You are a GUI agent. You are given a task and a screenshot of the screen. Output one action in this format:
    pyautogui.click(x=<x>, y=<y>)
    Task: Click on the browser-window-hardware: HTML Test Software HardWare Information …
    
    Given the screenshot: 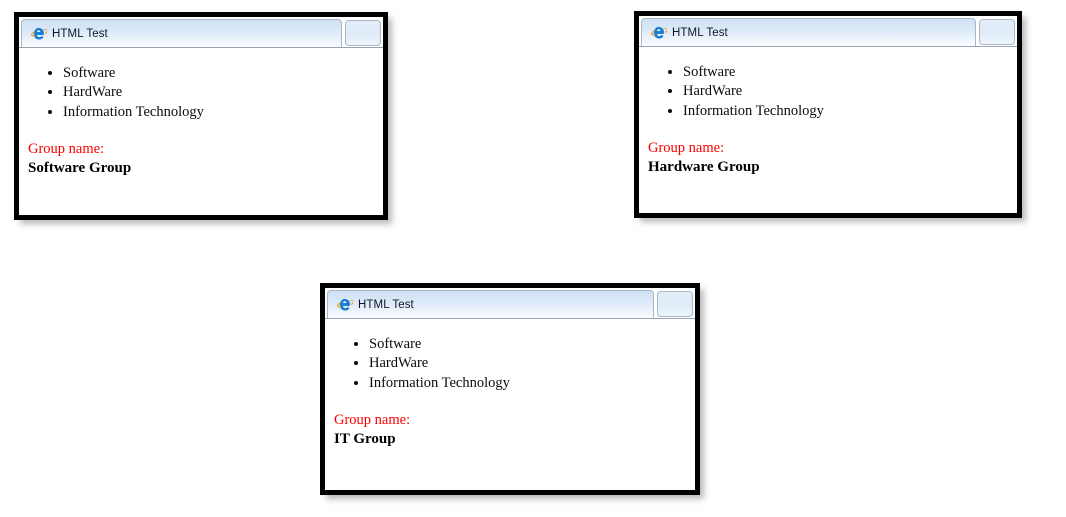 What is the action you would take?
    pyautogui.click(x=828, y=114)
    